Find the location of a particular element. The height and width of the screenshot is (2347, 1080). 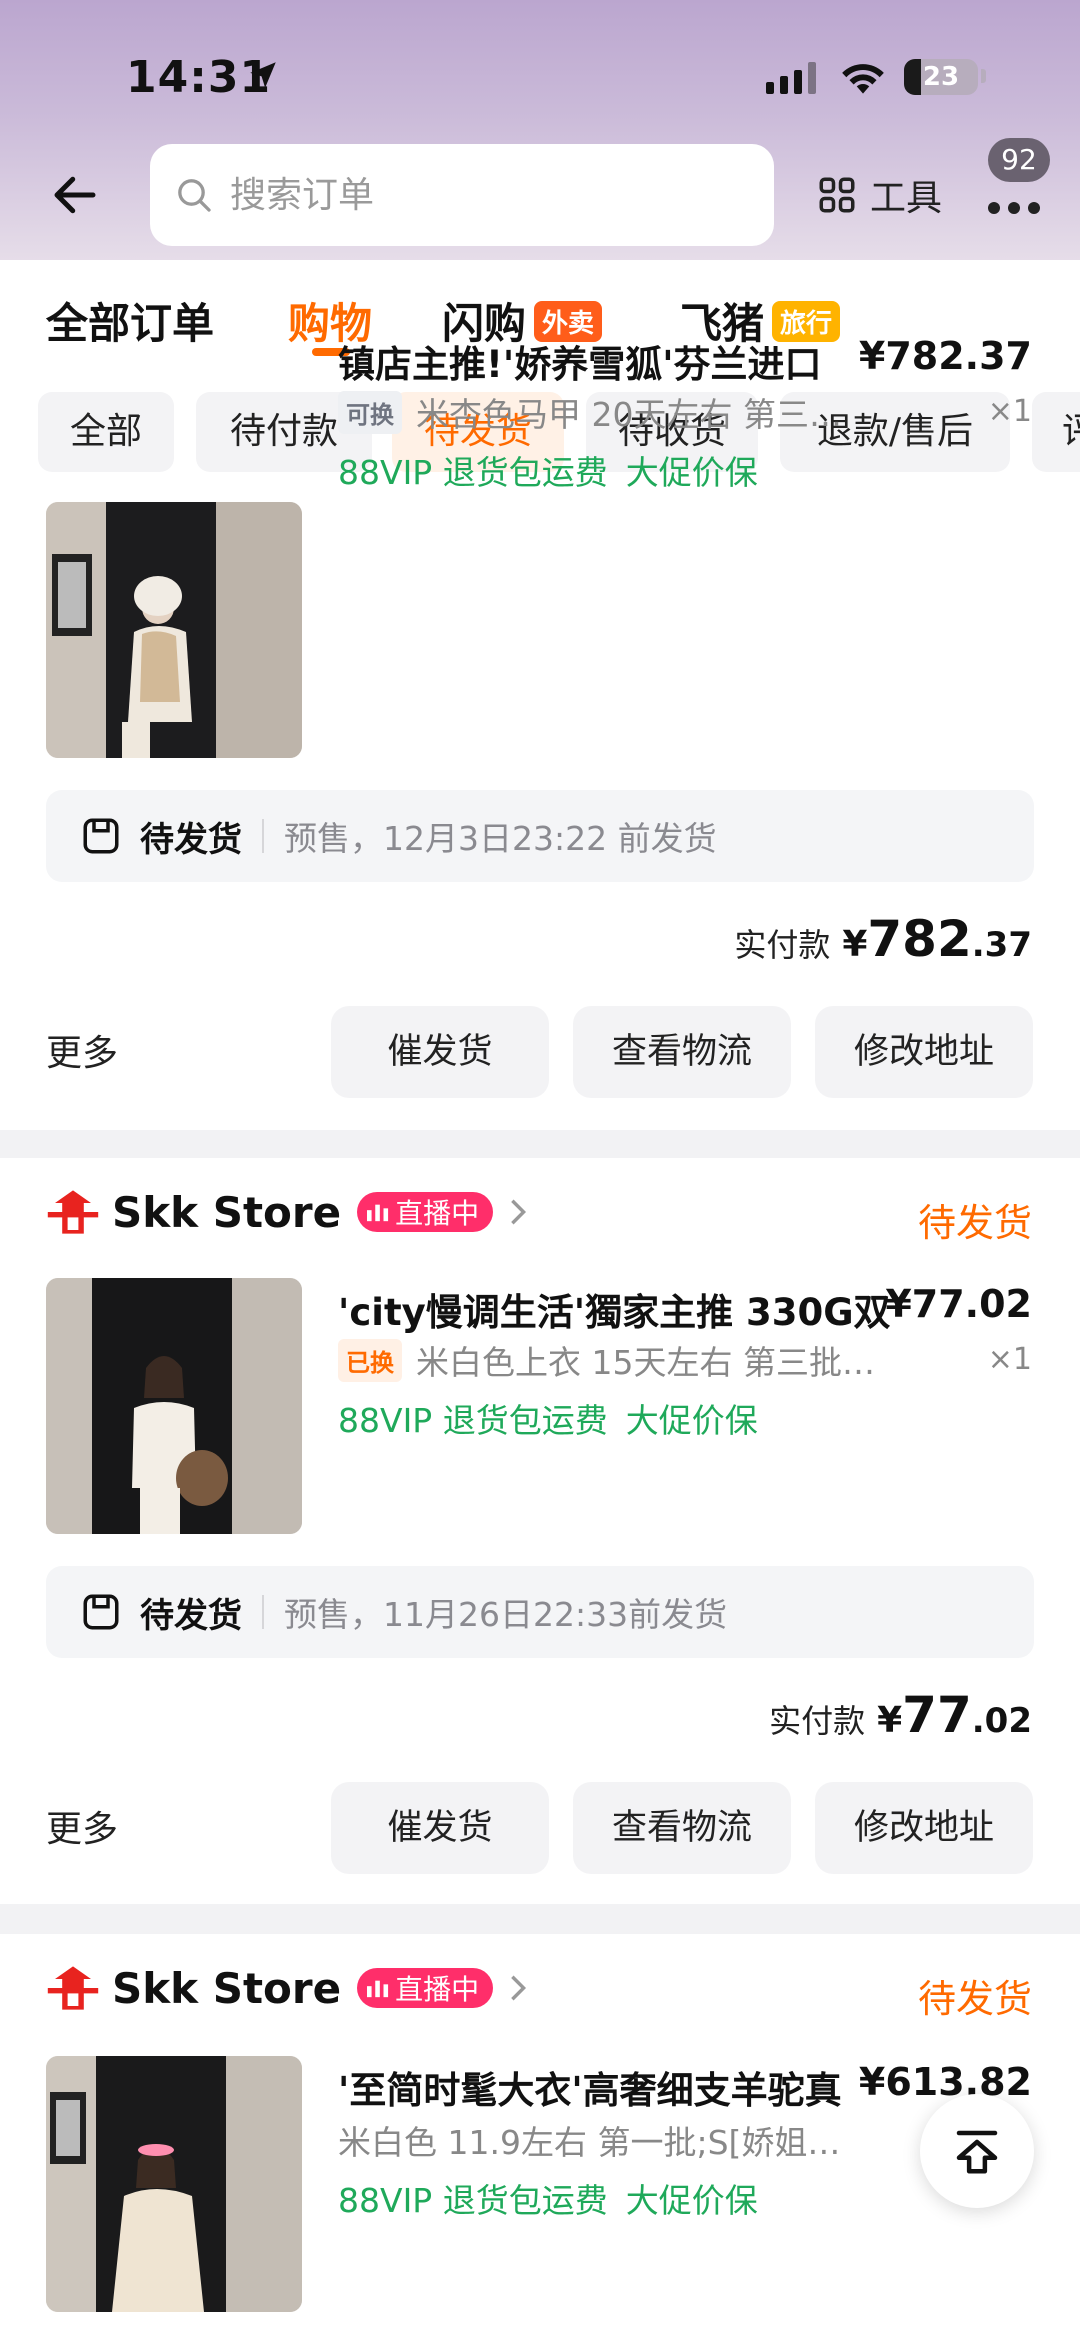

search-icon is located at coordinates (194, 195).